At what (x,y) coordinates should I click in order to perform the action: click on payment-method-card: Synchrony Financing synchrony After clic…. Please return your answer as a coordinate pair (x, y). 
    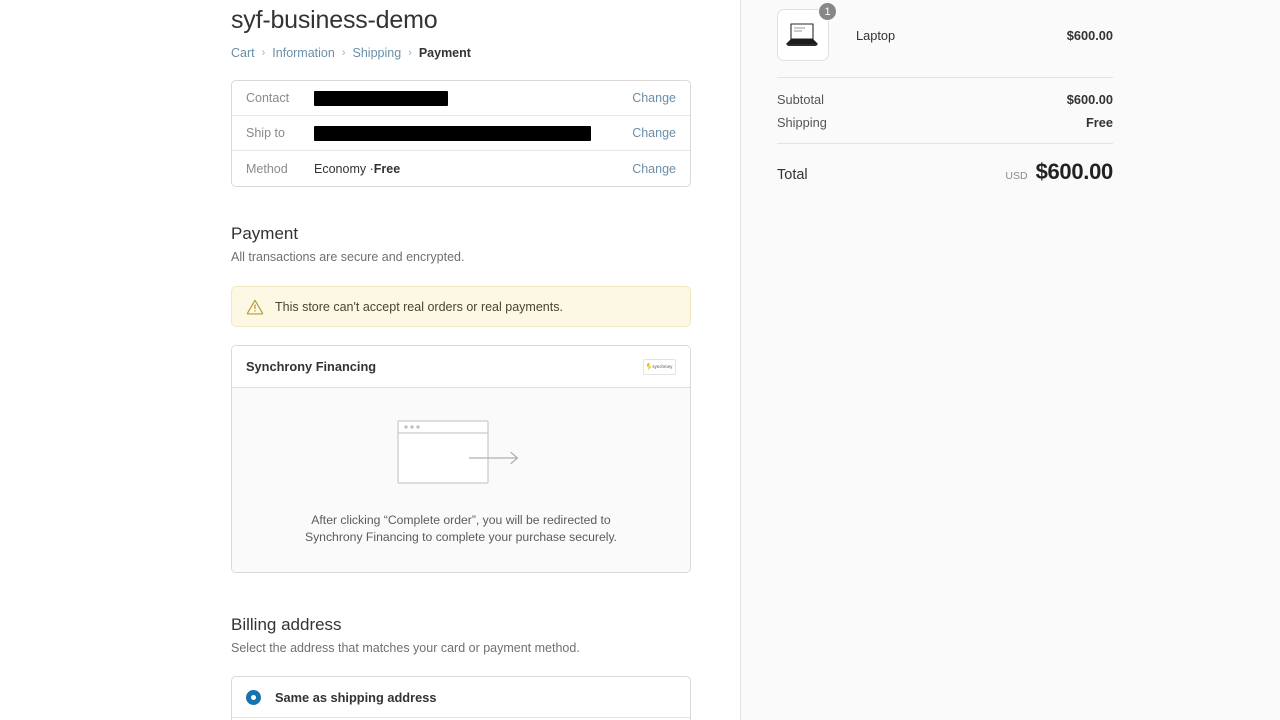
    Looking at the image, I should click on (461, 459).